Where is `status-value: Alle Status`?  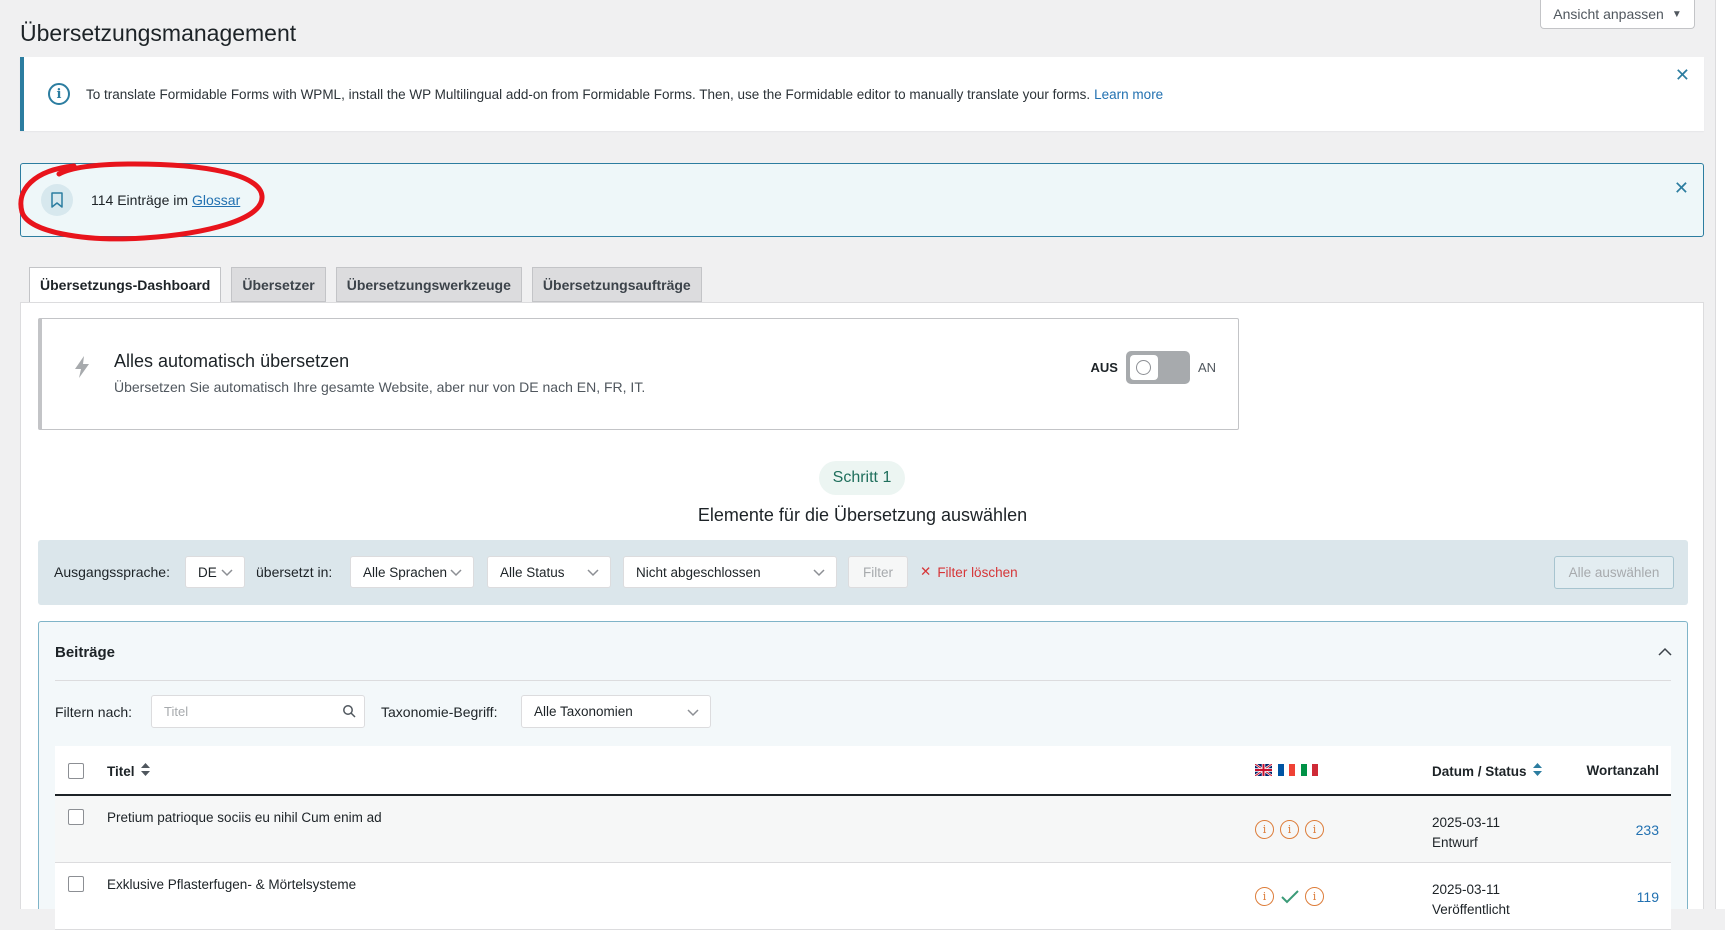
status-value: Alle Status is located at coordinates (532, 572).